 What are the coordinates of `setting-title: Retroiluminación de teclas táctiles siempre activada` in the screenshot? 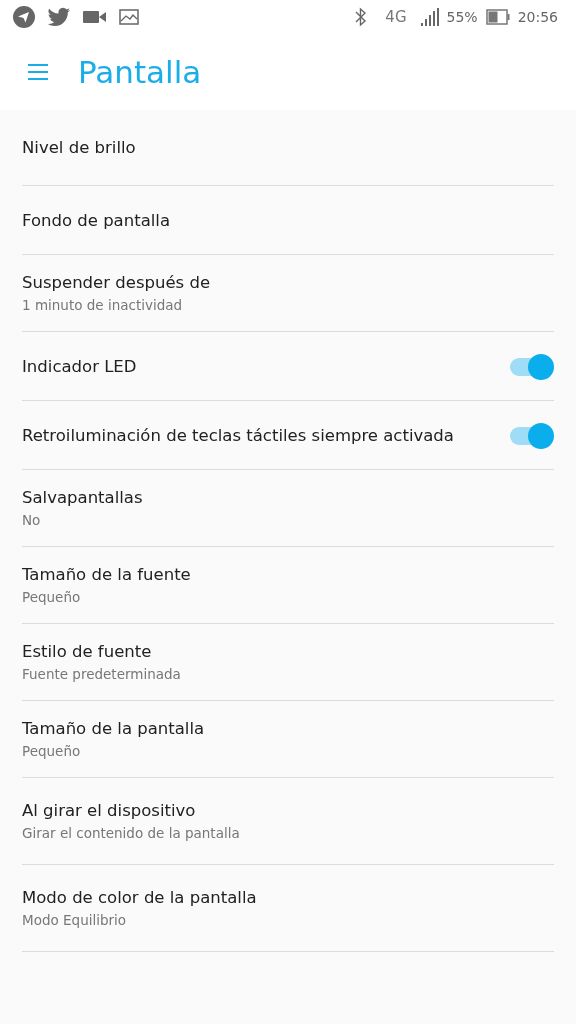 It's located at (238, 435).